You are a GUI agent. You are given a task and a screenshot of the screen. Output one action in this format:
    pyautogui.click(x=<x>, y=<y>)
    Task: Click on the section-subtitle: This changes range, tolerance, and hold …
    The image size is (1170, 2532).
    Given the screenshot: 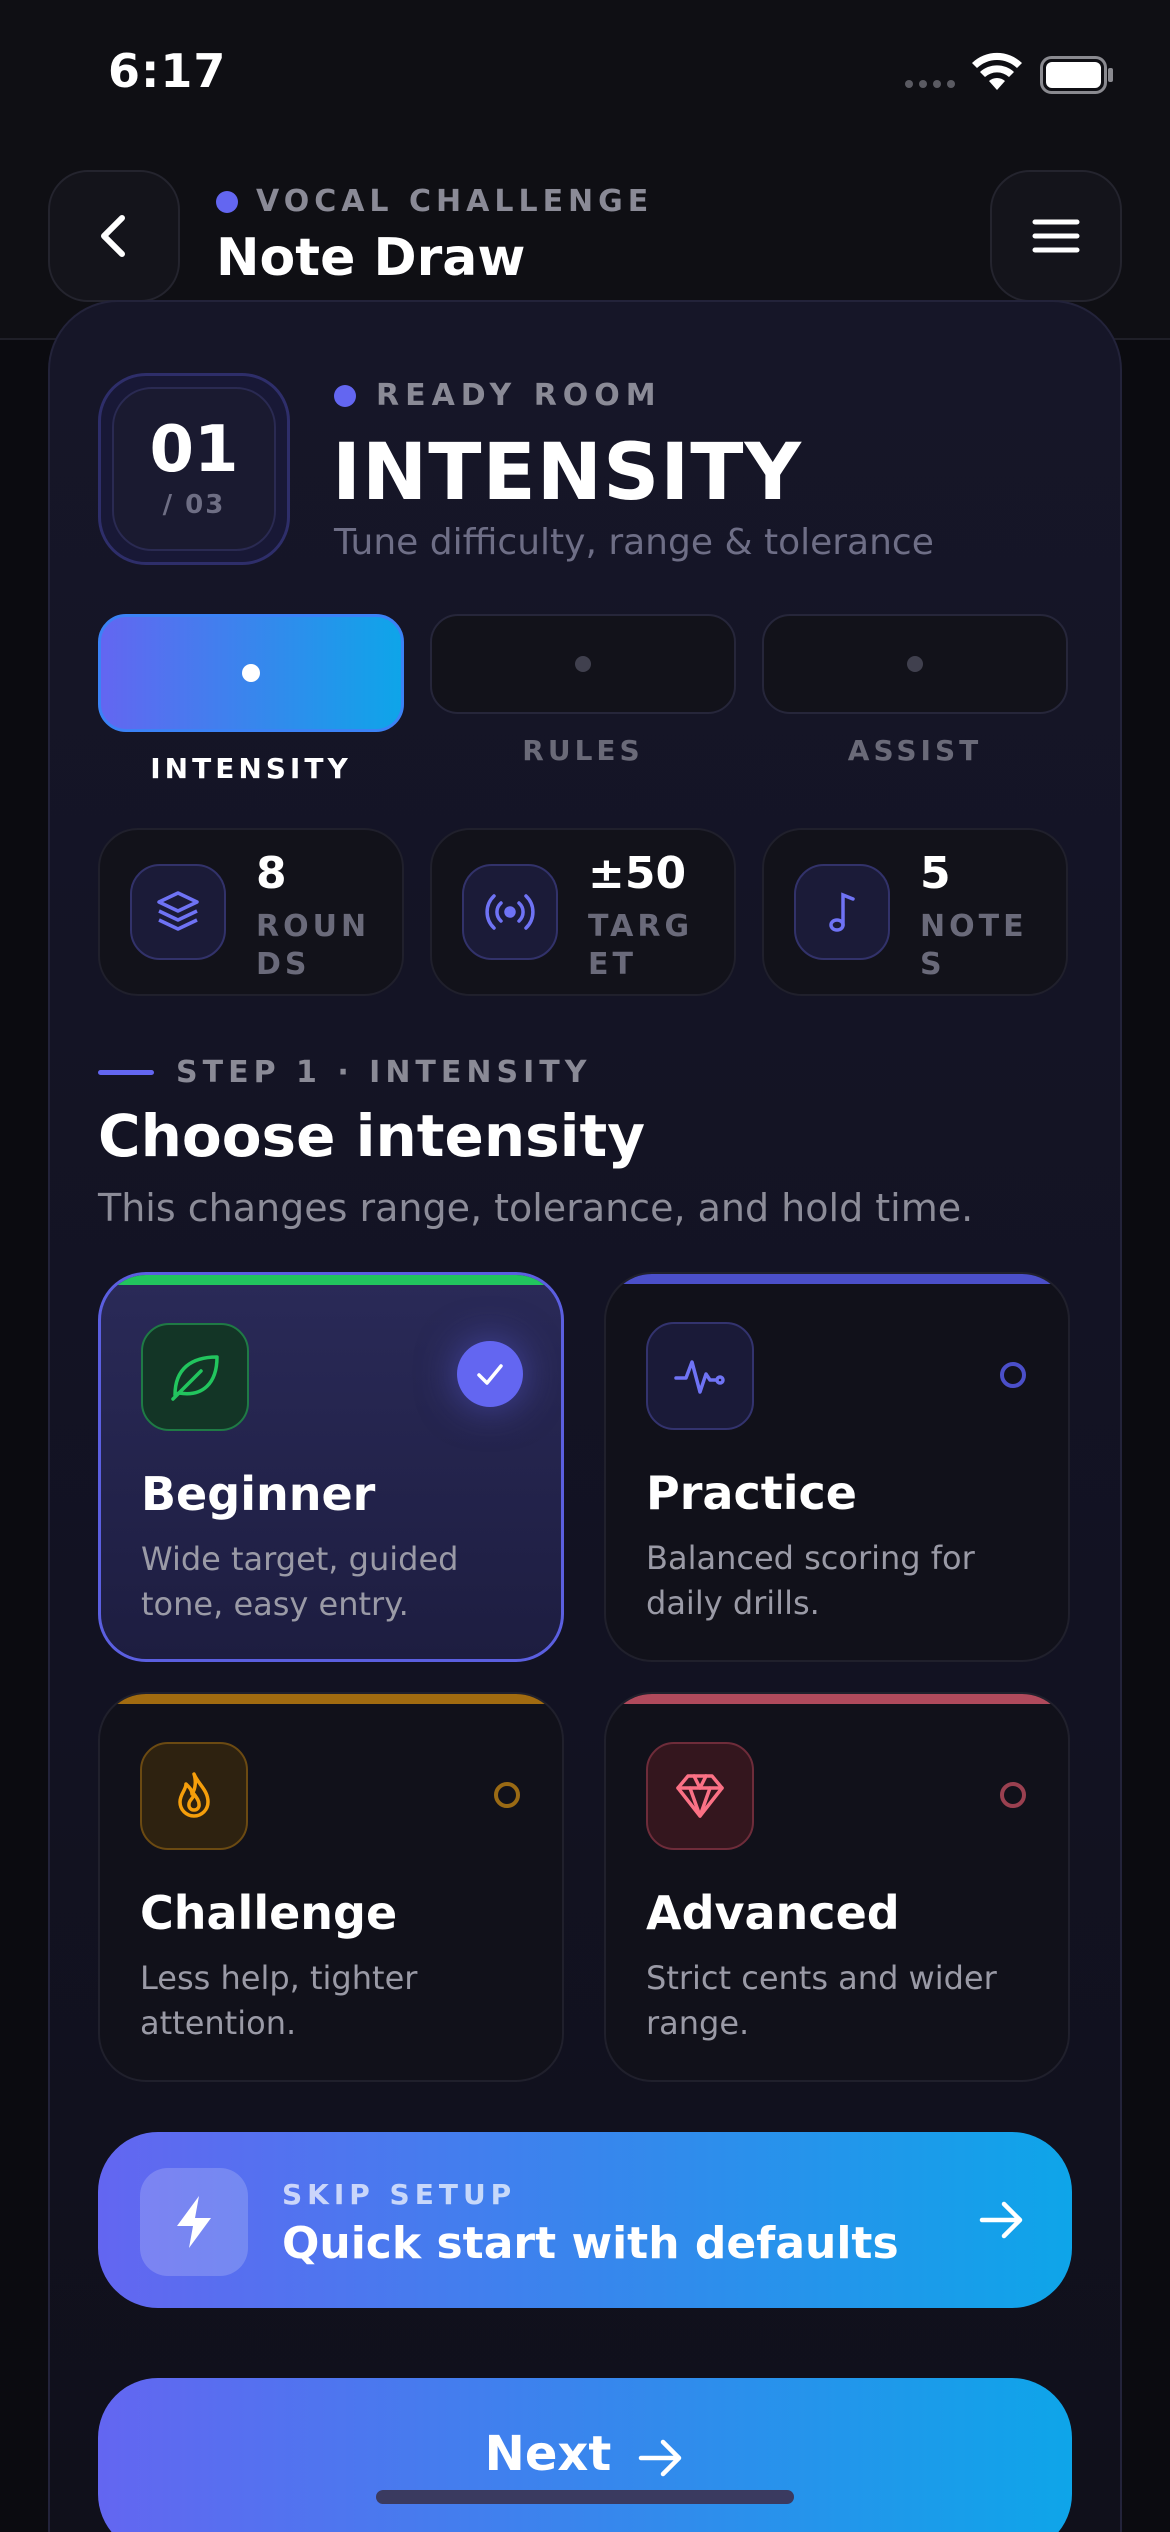 What is the action you would take?
    pyautogui.click(x=536, y=1208)
    